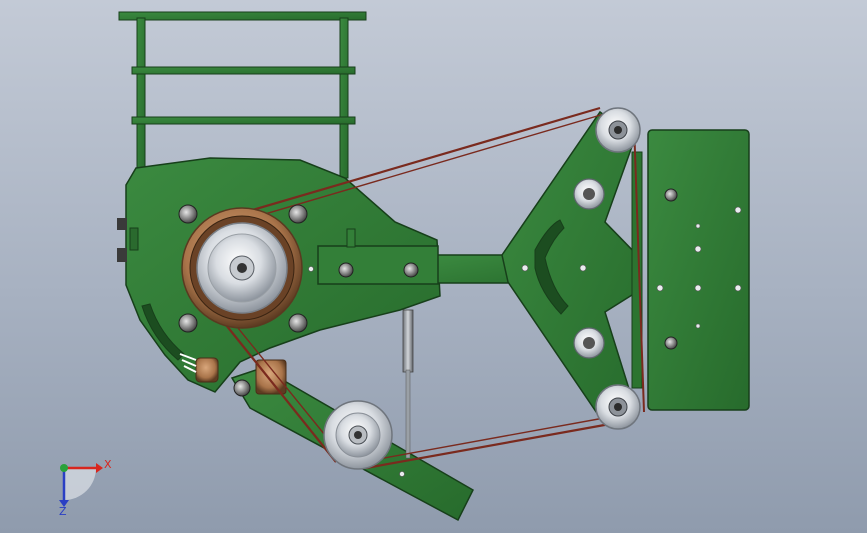 This screenshot has width=867, height=533. I want to click on tension-roller-upper-hub, so click(589, 194).